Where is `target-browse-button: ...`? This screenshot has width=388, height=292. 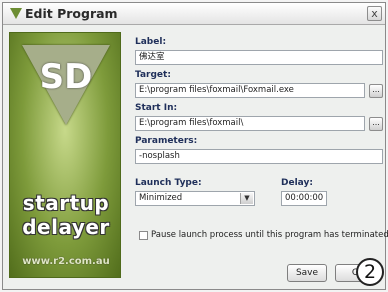
target-browse-button: ... is located at coordinates (376, 91).